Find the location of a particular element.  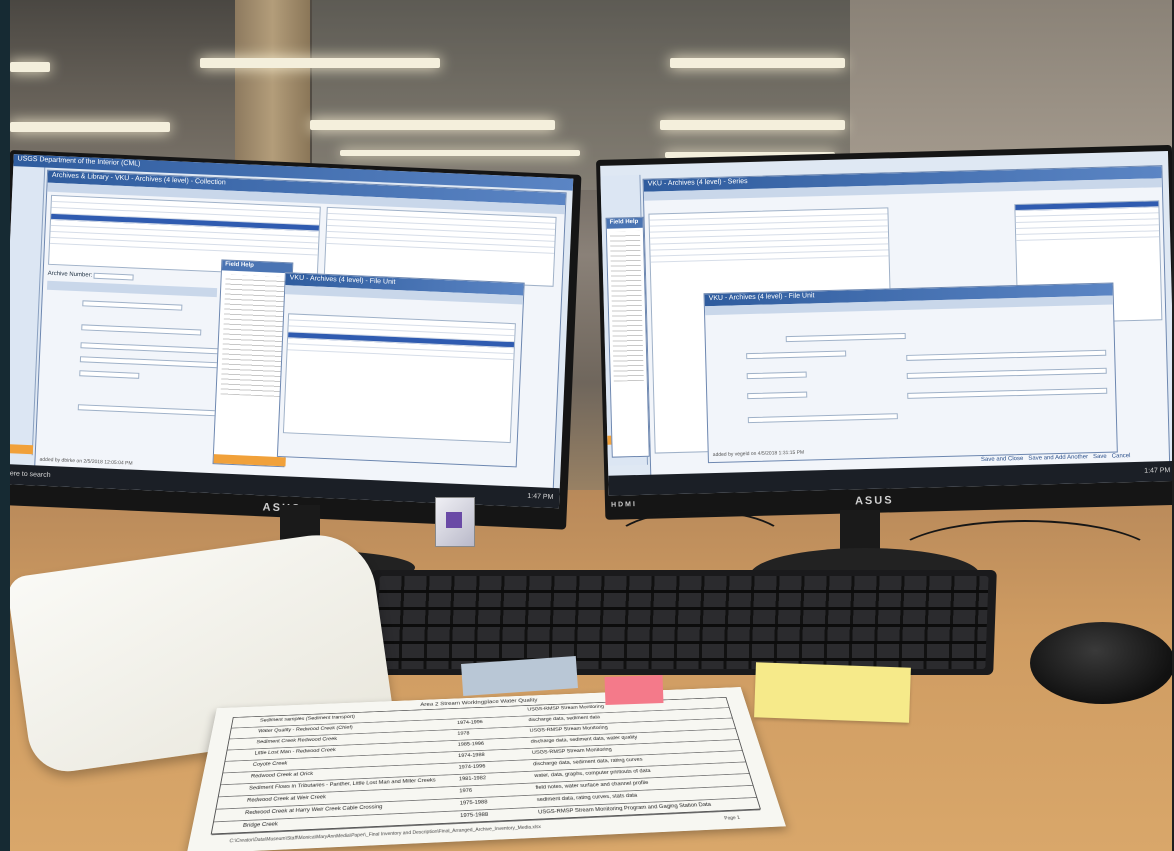

keyboard-keys is located at coordinates (682, 622).